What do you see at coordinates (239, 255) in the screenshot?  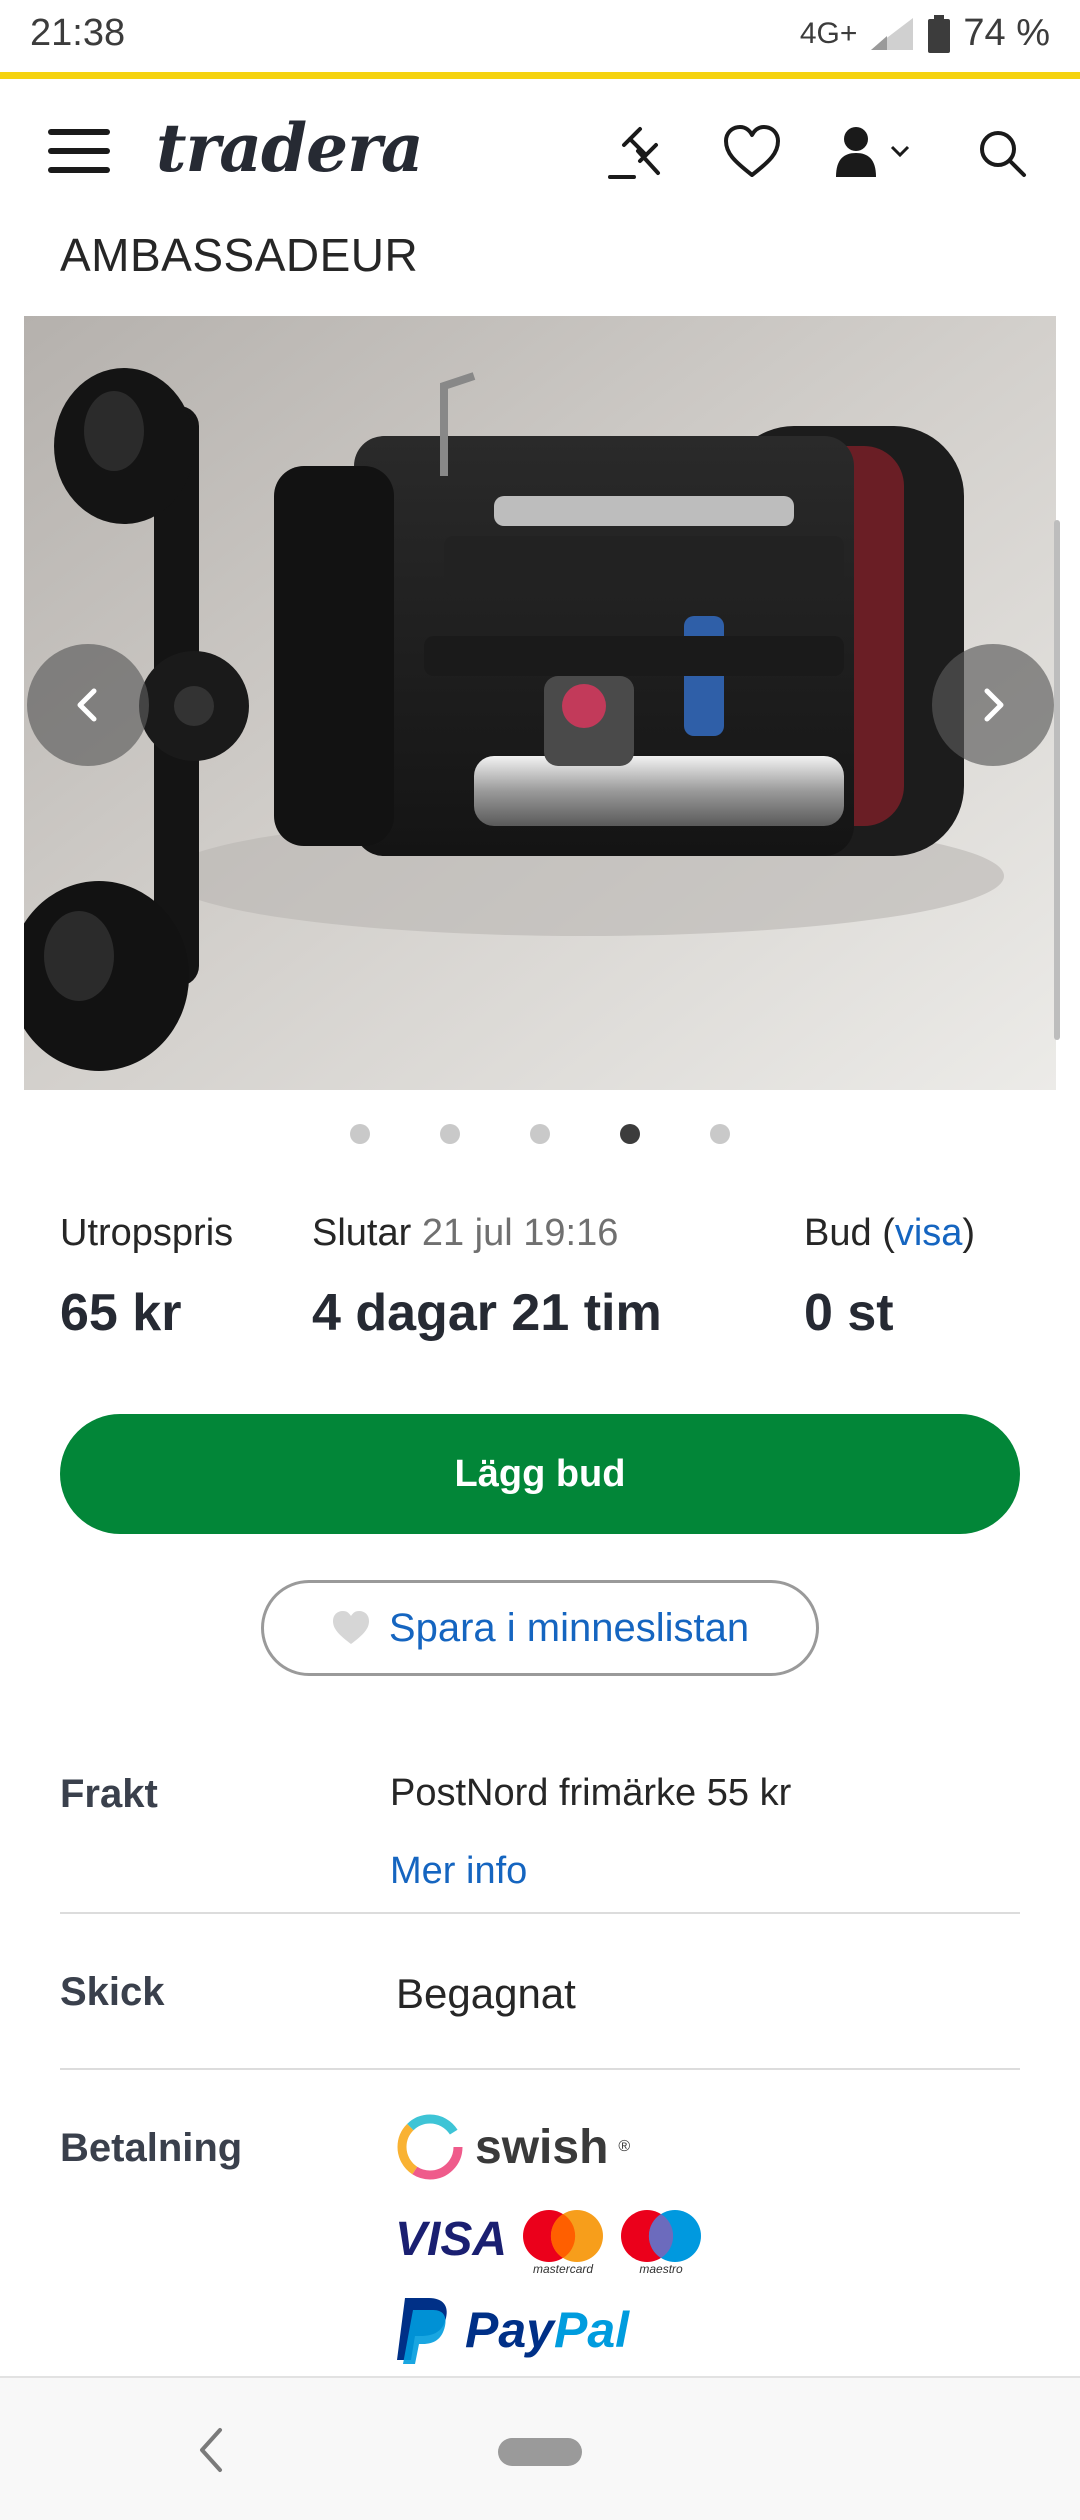 I see `listing-title: AMBASSADEUR` at bounding box center [239, 255].